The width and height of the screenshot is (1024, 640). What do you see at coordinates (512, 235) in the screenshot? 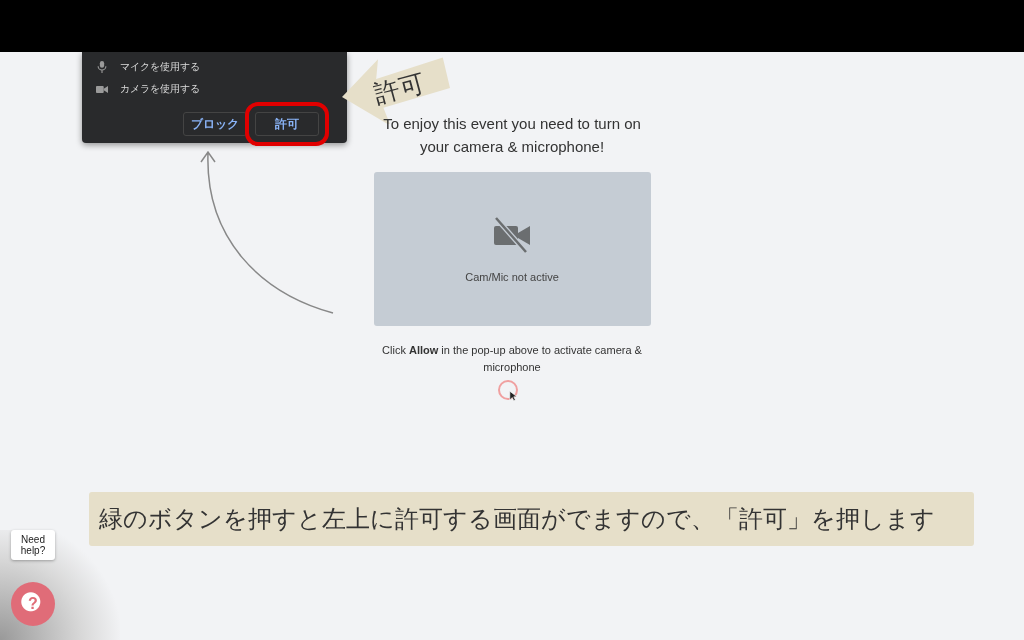
I see `camera-off-icon` at bounding box center [512, 235].